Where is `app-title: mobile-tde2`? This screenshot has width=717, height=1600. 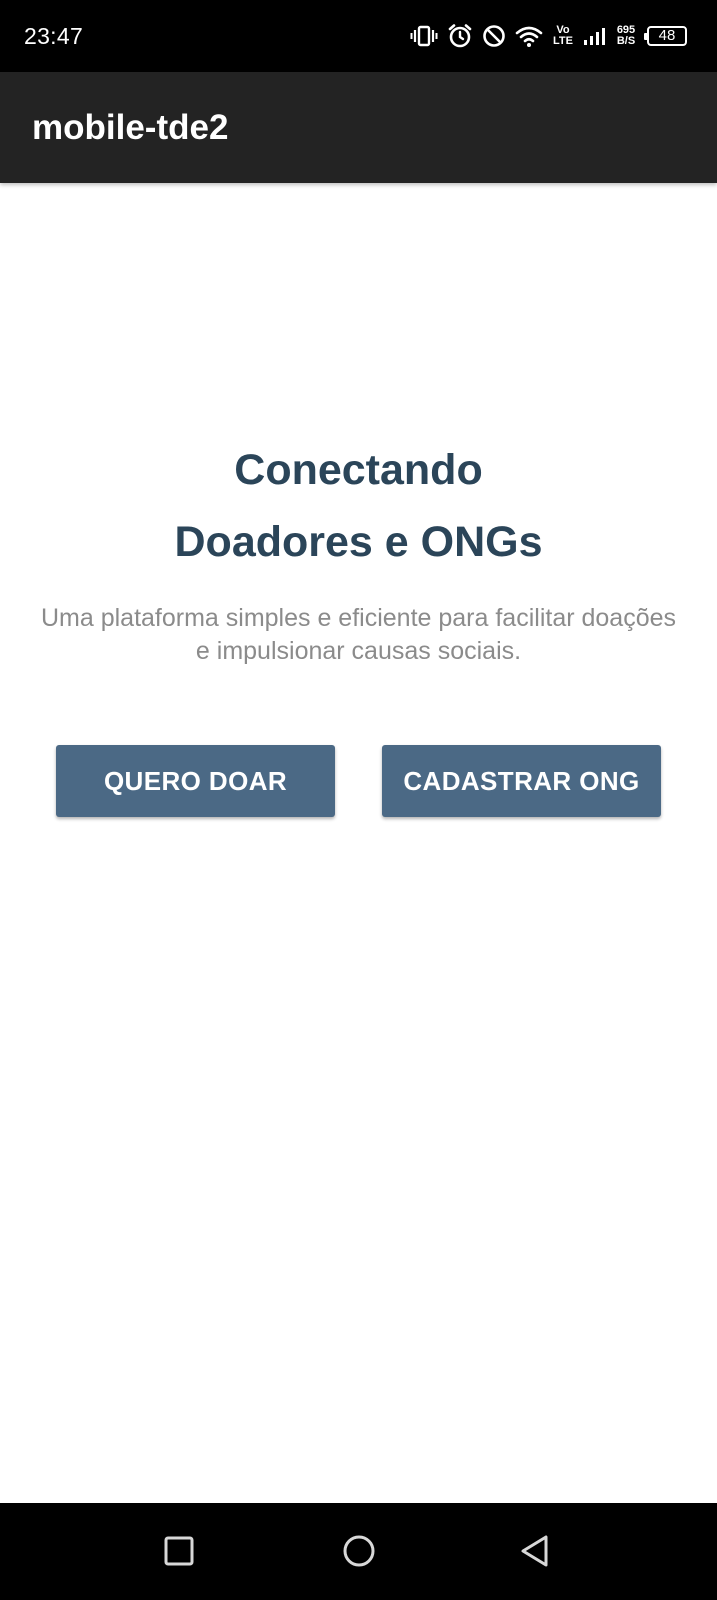
app-title: mobile-tde2 is located at coordinates (130, 127).